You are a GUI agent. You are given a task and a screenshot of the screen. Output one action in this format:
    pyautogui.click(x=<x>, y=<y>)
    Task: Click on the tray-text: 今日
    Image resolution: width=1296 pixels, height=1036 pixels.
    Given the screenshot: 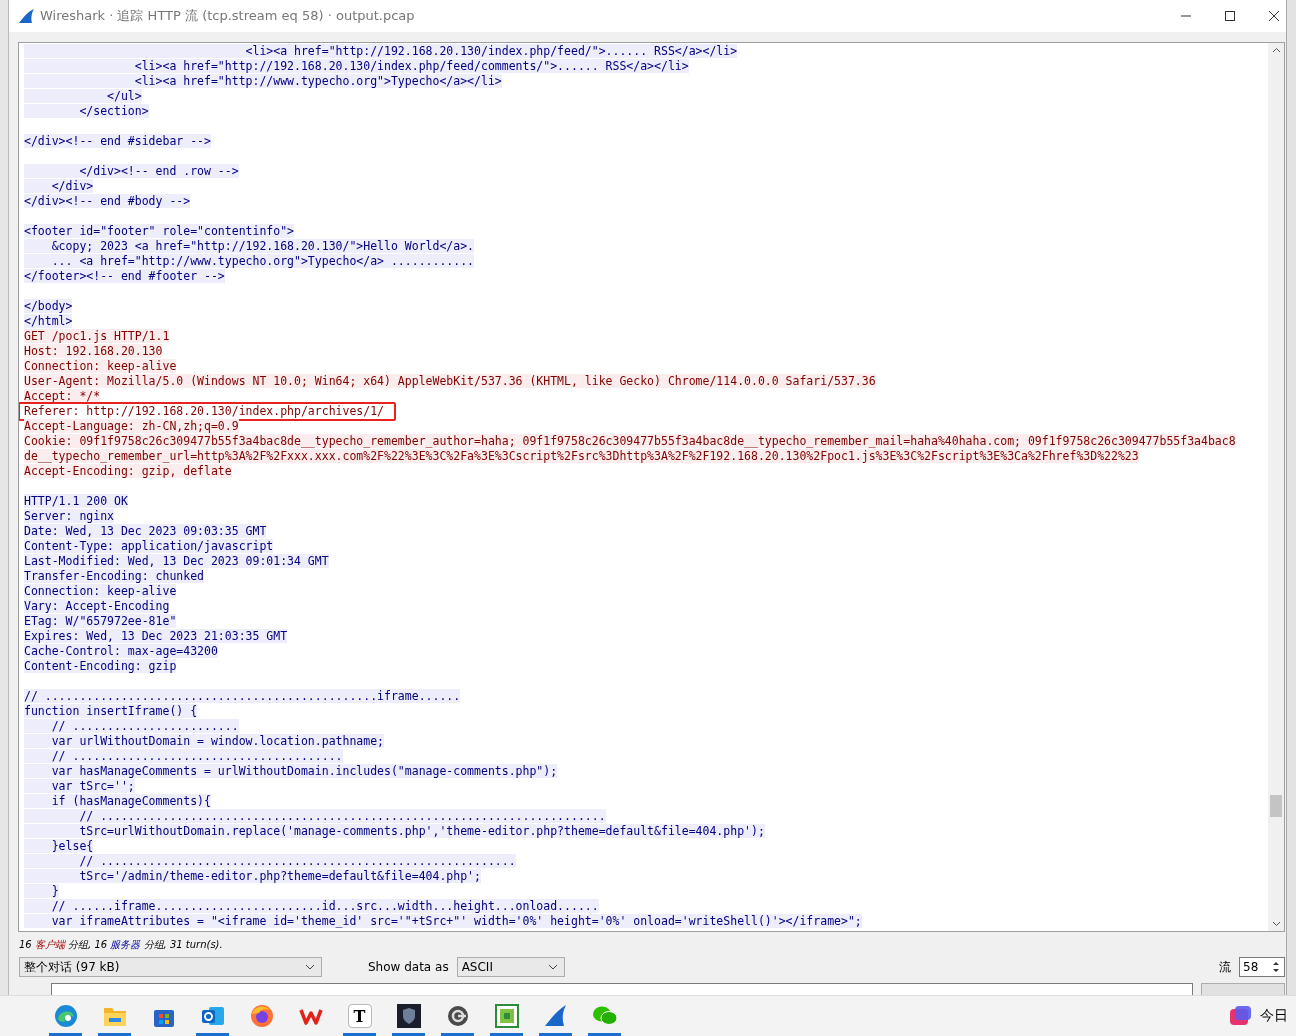 What is the action you would take?
    pyautogui.click(x=1274, y=1016)
    